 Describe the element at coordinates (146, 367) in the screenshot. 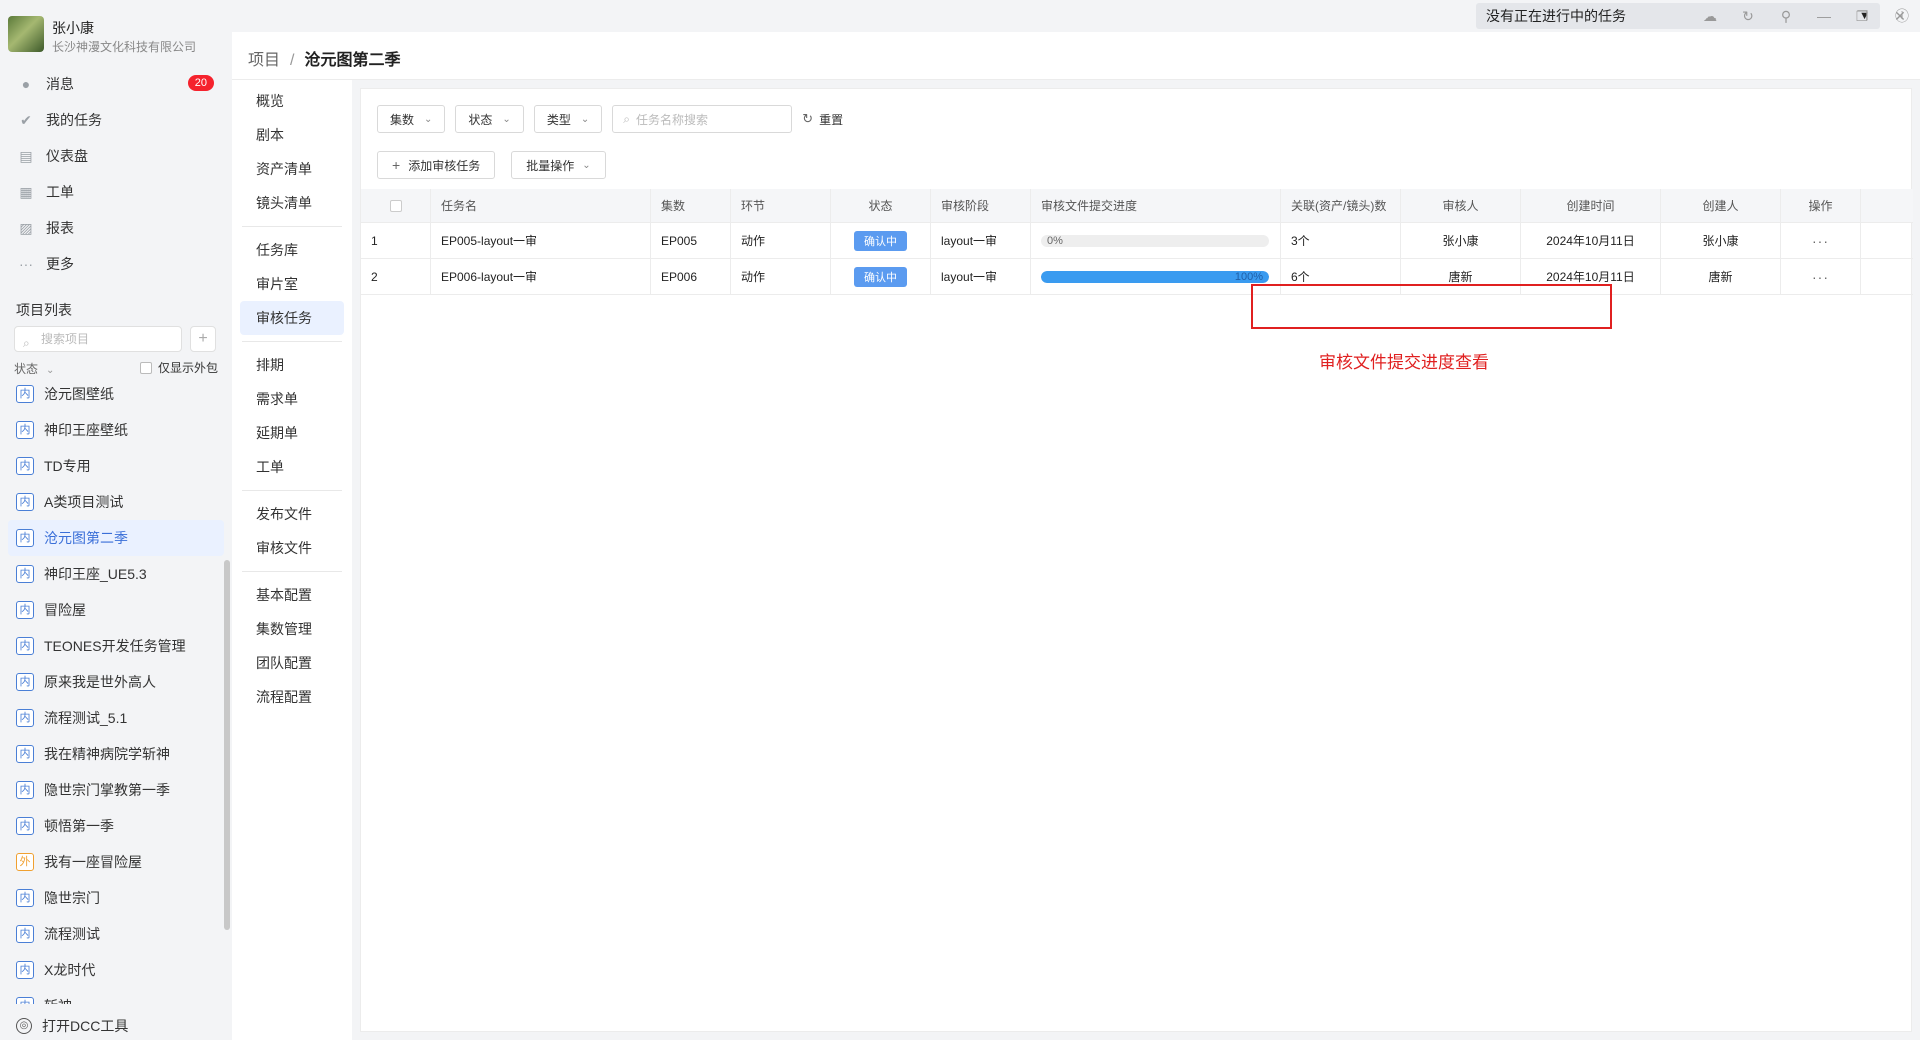

I see `checkbox-box` at that location.